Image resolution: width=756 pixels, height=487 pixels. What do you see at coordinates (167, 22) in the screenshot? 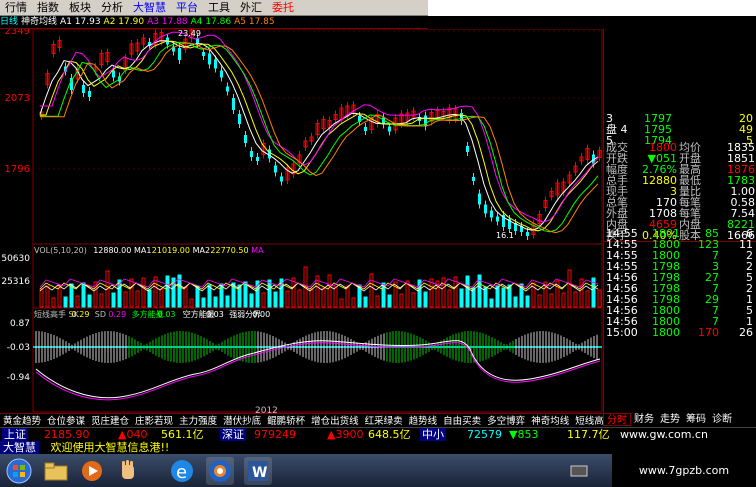
I see `ma-info-item: A3 17.88` at bounding box center [167, 22].